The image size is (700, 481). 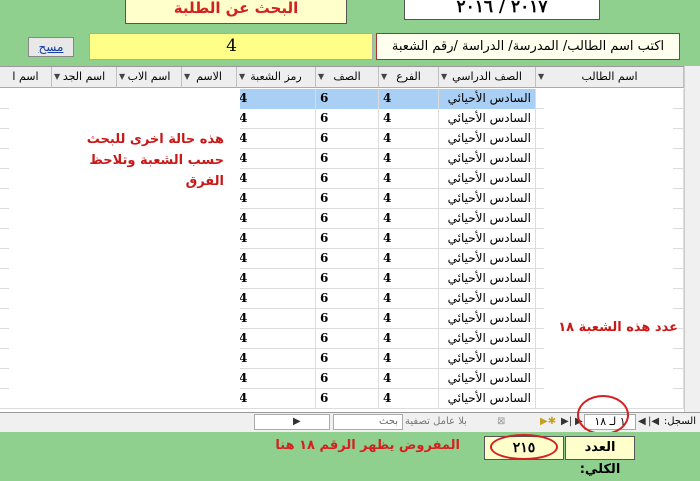 What do you see at coordinates (618, 327) in the screenshot?
I see `annotation-count-note: عدد هذه الشعبة ١٨` at bounding box center [618, 327].